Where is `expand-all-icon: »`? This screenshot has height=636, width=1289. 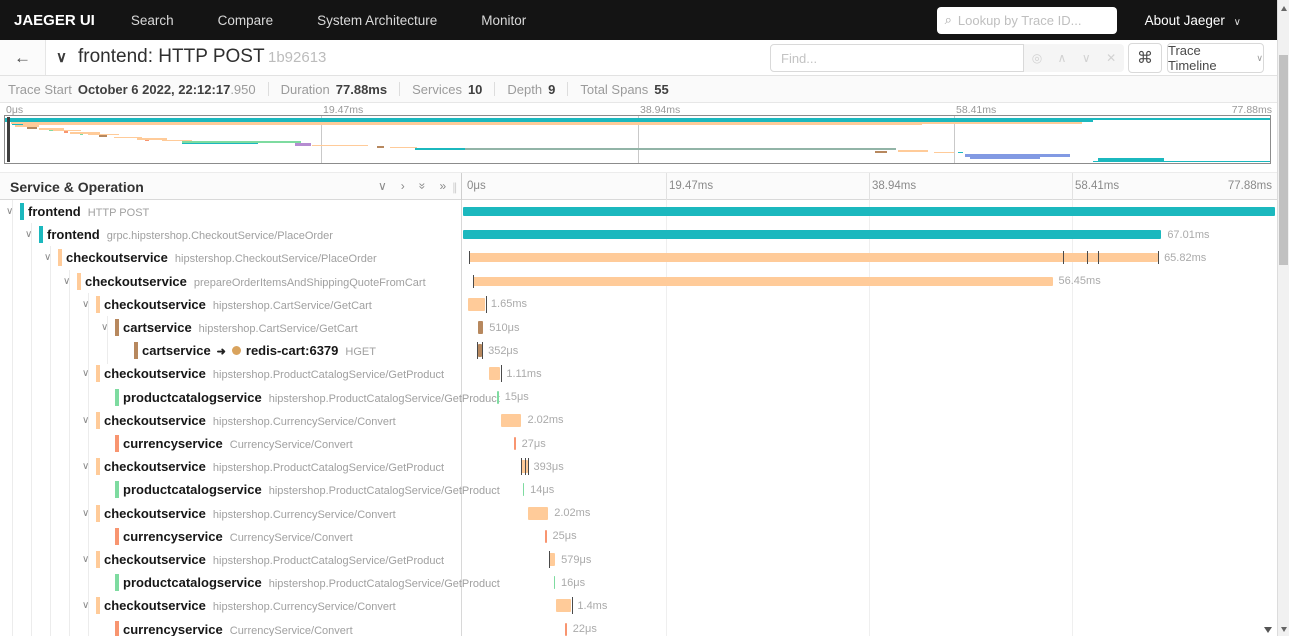 expand-all-icon: » is located at coordinates (442, 186).